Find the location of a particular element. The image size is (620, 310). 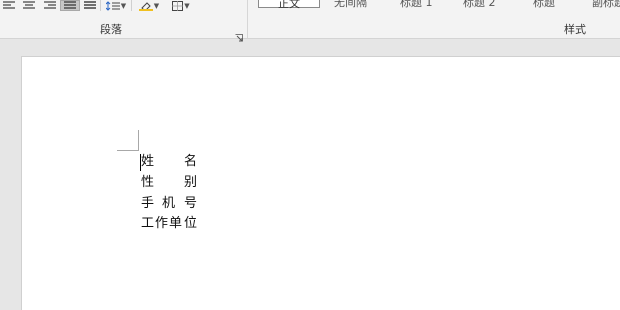

line-phone: 手 机 号 is located at coordinates (169, 204).